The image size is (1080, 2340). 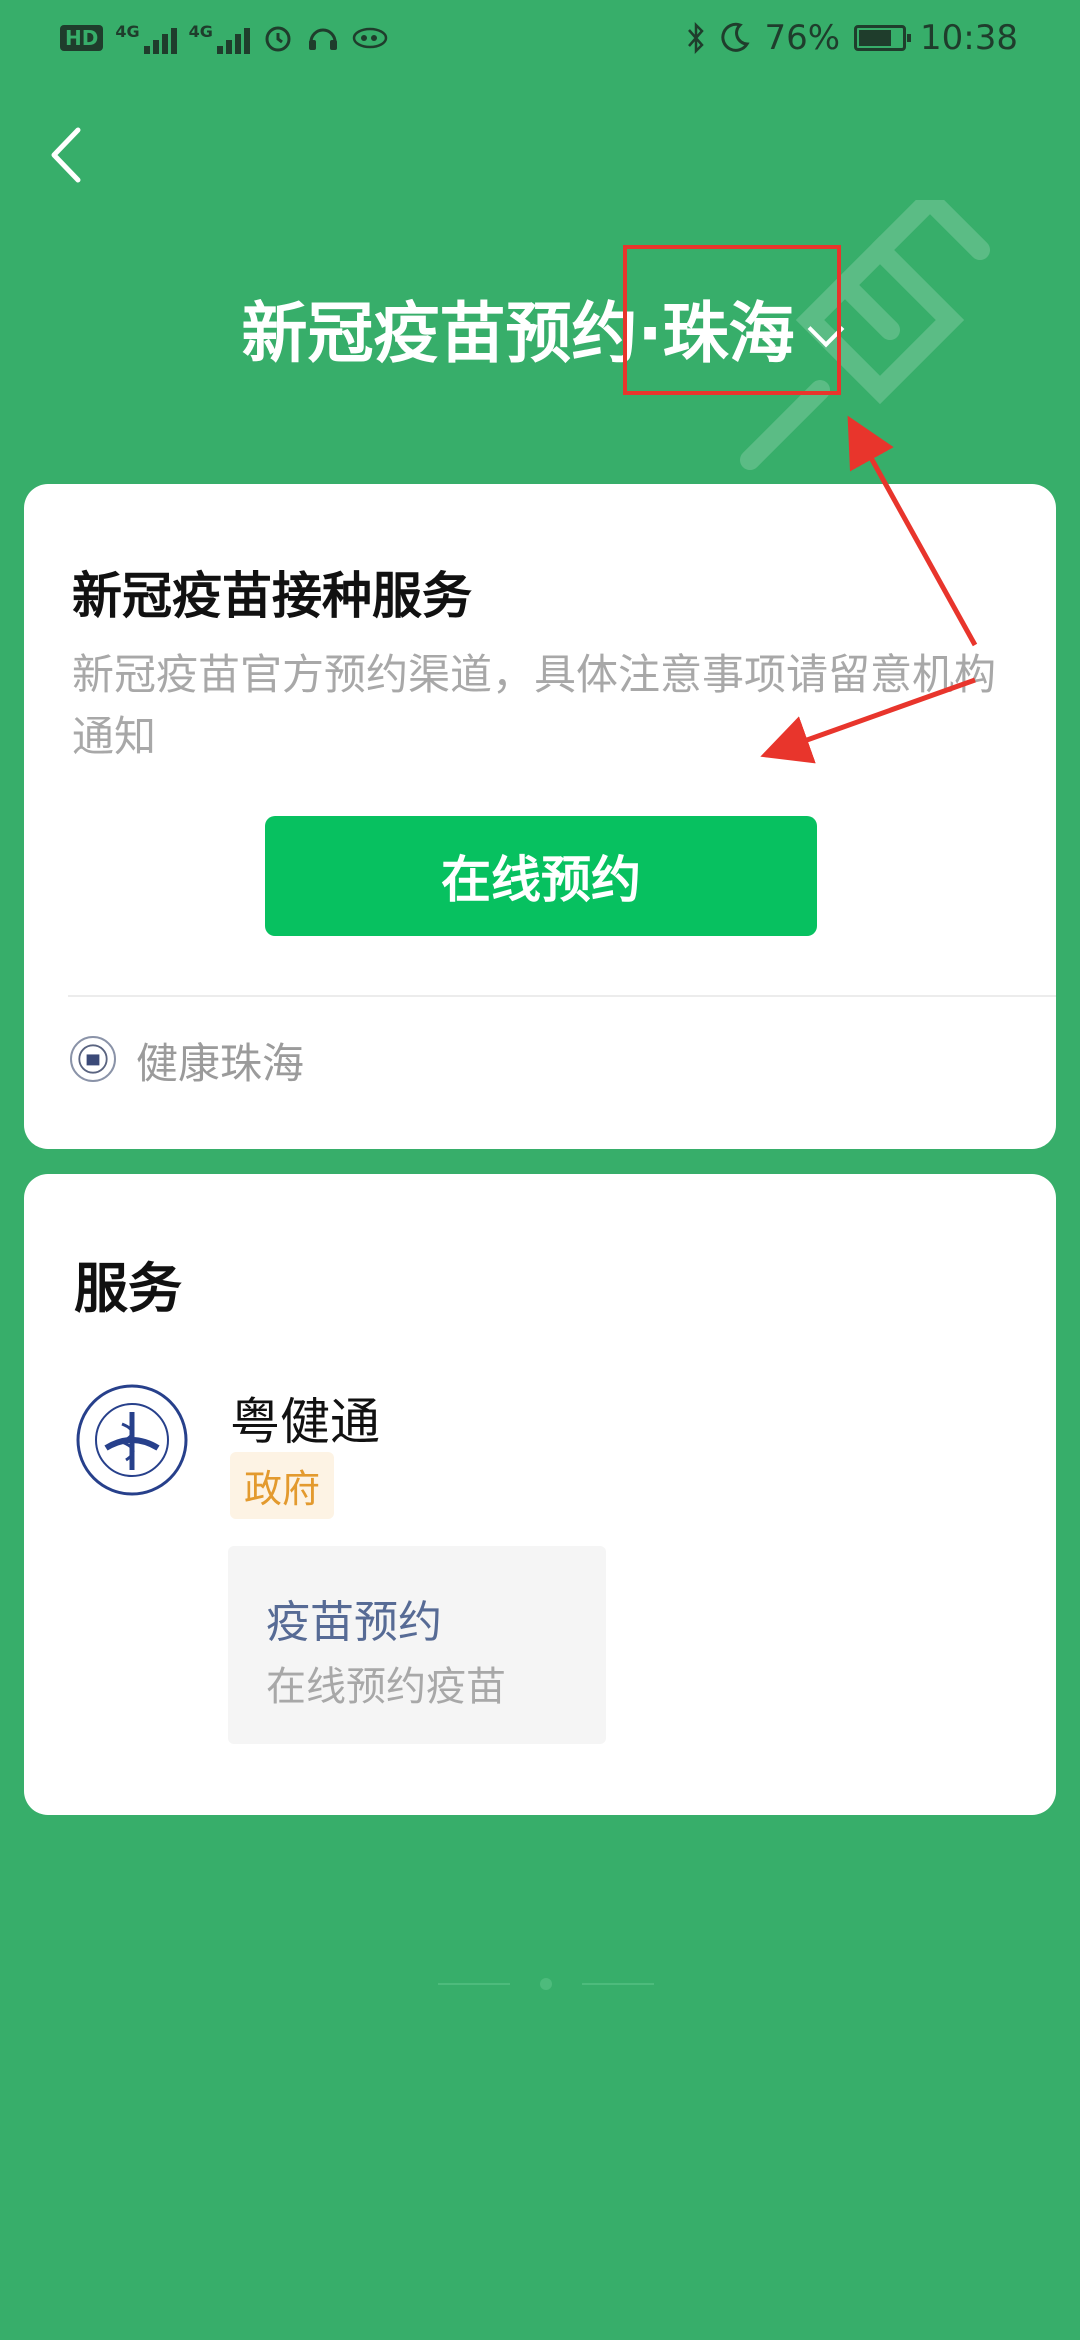 I want to click on health-zhuhai-logo, so click(x=93, y=1059).